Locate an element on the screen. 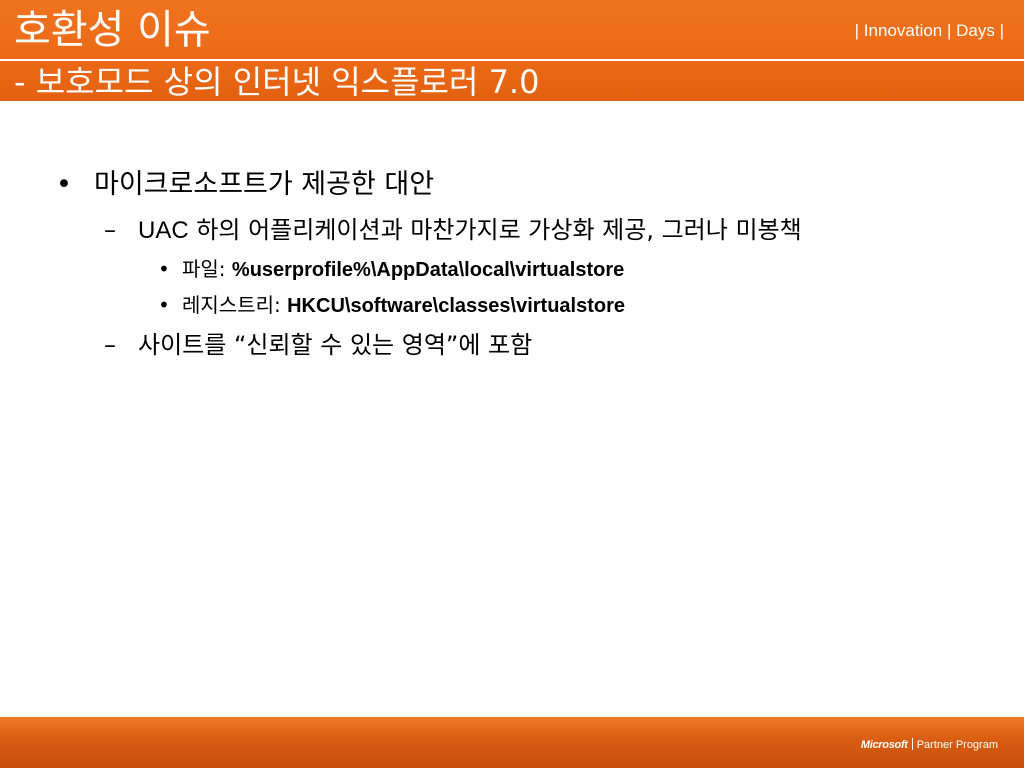 The height and width of the screenshot is (768, 1024). registry-label: 레지스트리: is located at coordinates (235, 305).